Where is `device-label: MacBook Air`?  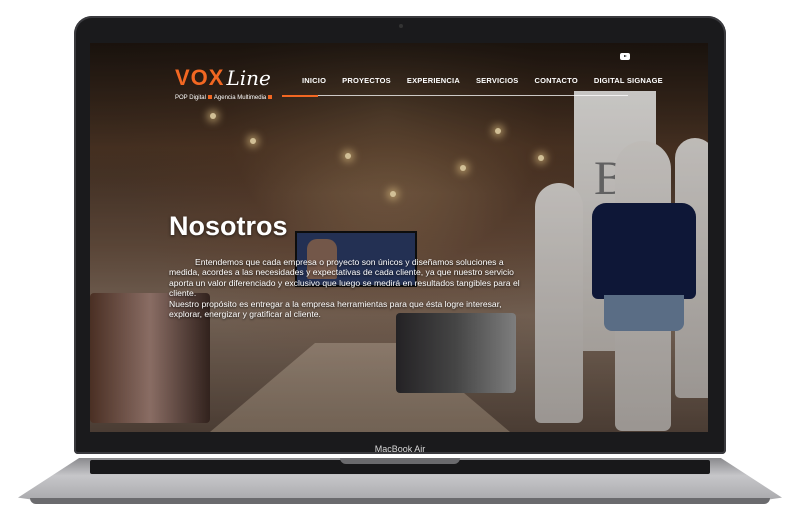 device-label: MacBook Air is located at coordinates (400, 449).